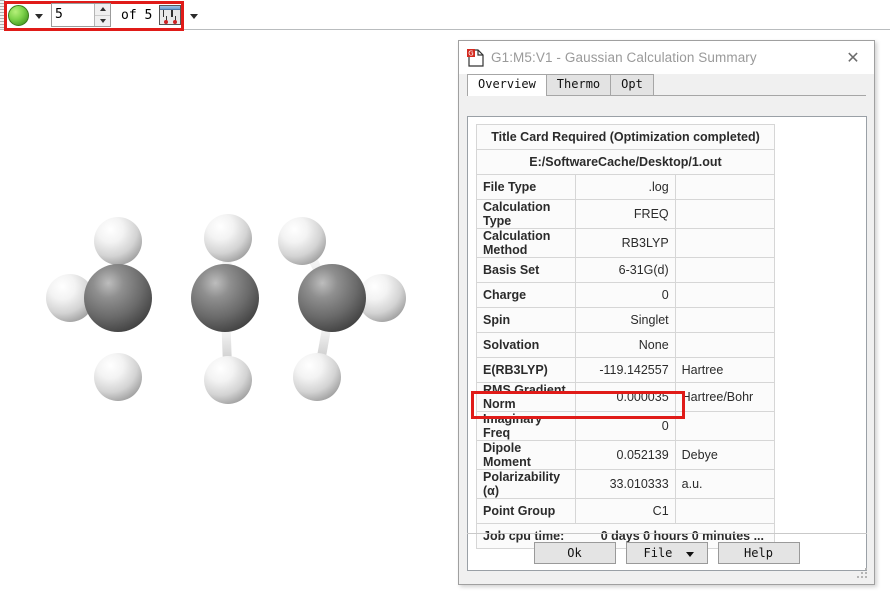  What do you see at coordinates (526, 187) in the screenshot?
I see `row-label: File Type` at bounding box center [526, 187].